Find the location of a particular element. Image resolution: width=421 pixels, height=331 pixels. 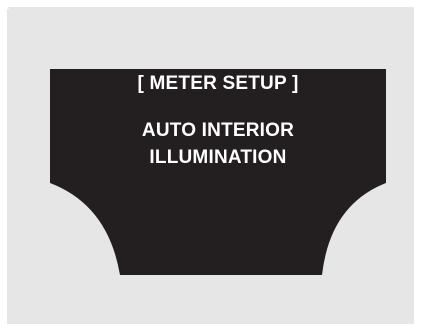

menu-item-line1: AUTO INTERIOR is located at coordinates (218, 130).